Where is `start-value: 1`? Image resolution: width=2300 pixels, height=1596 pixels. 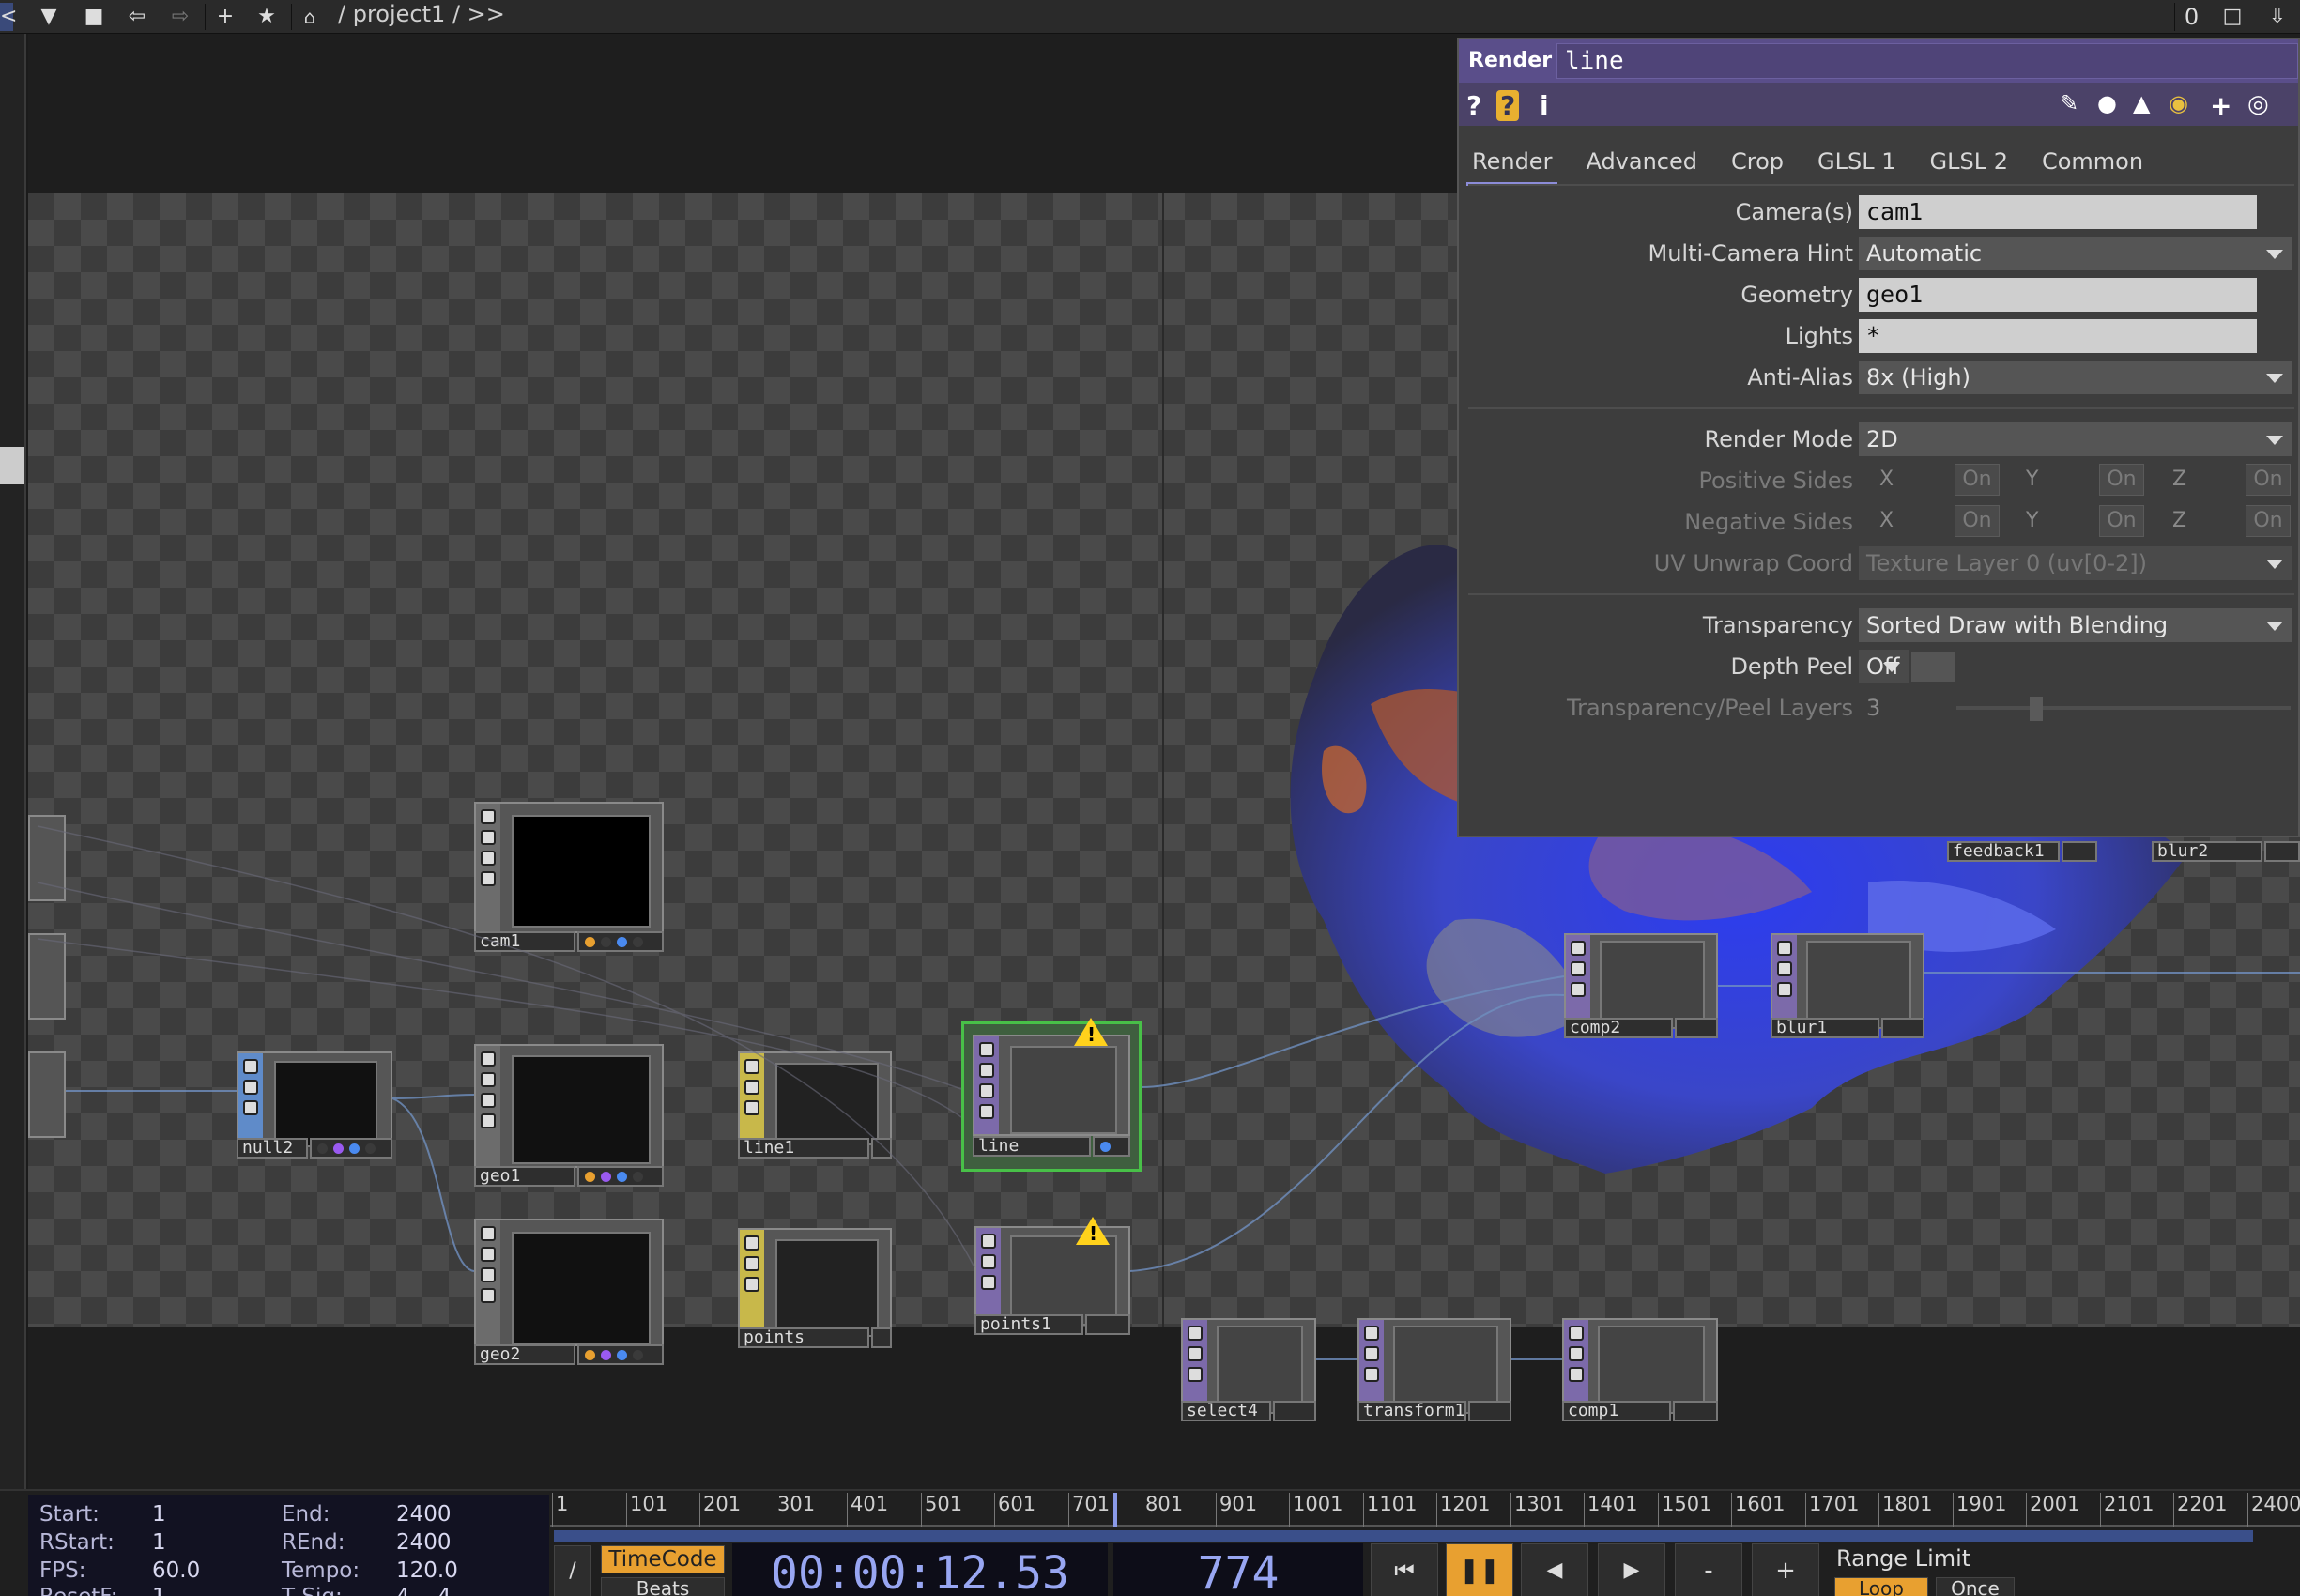
start-value: 1 is located at coordinates (159, 1515).